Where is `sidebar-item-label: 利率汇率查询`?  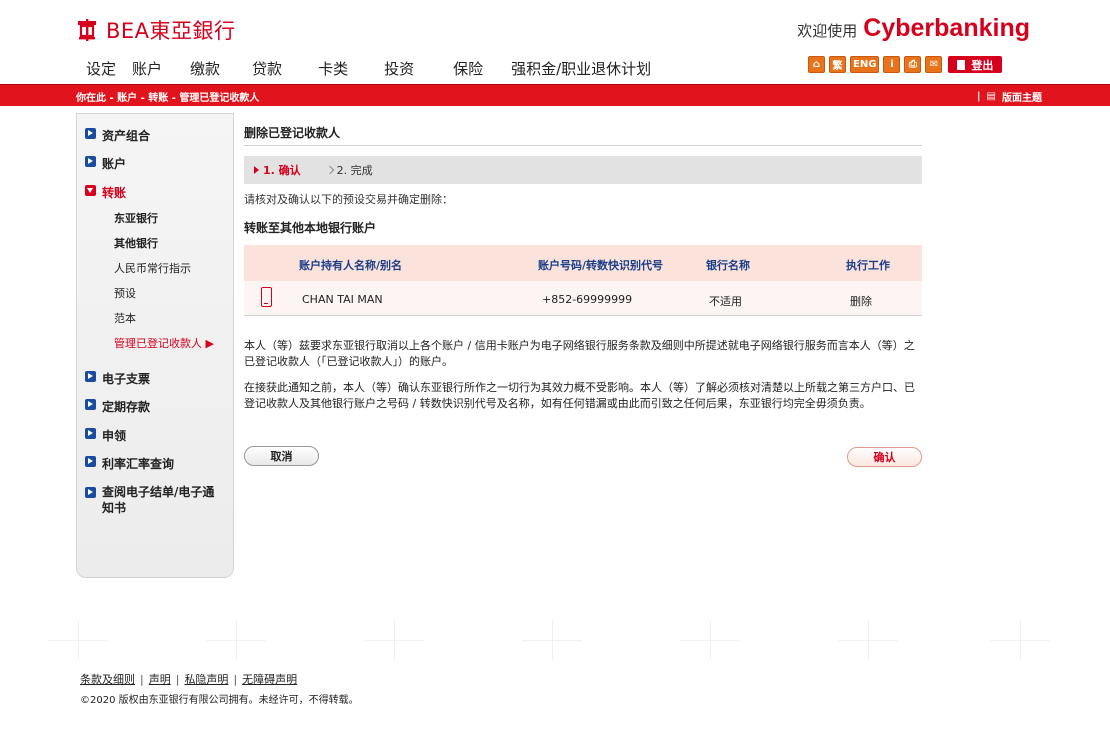
sidebar-item-label: 利率汇率查询 is located at coordinates (138, 464).